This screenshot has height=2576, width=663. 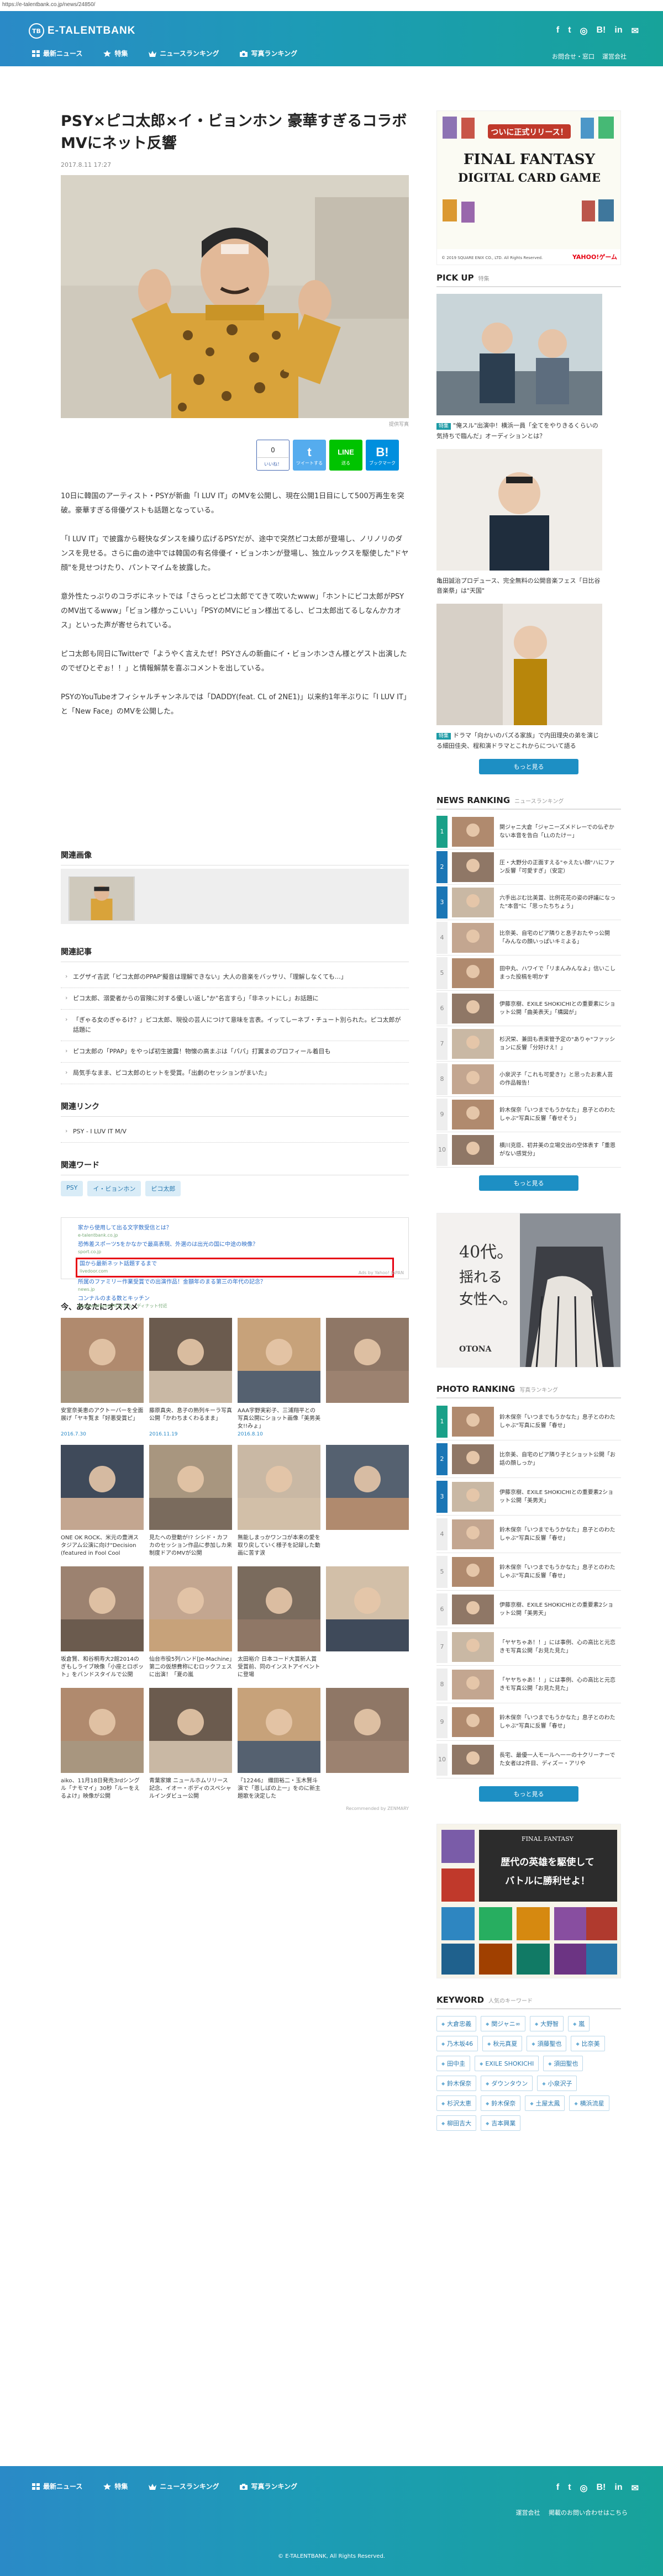 What do you see at coordinates (190, 1377) in the screenshot?
I see `recommend-card: 藤原真央、息子の熟列キーラ写真公開「かわちまくわるまま」 2016.11.19` at bounding box center [190, 1377].